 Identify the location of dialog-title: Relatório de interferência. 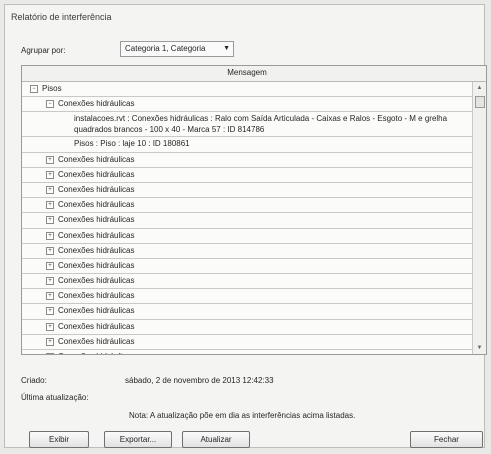
(61, 17).